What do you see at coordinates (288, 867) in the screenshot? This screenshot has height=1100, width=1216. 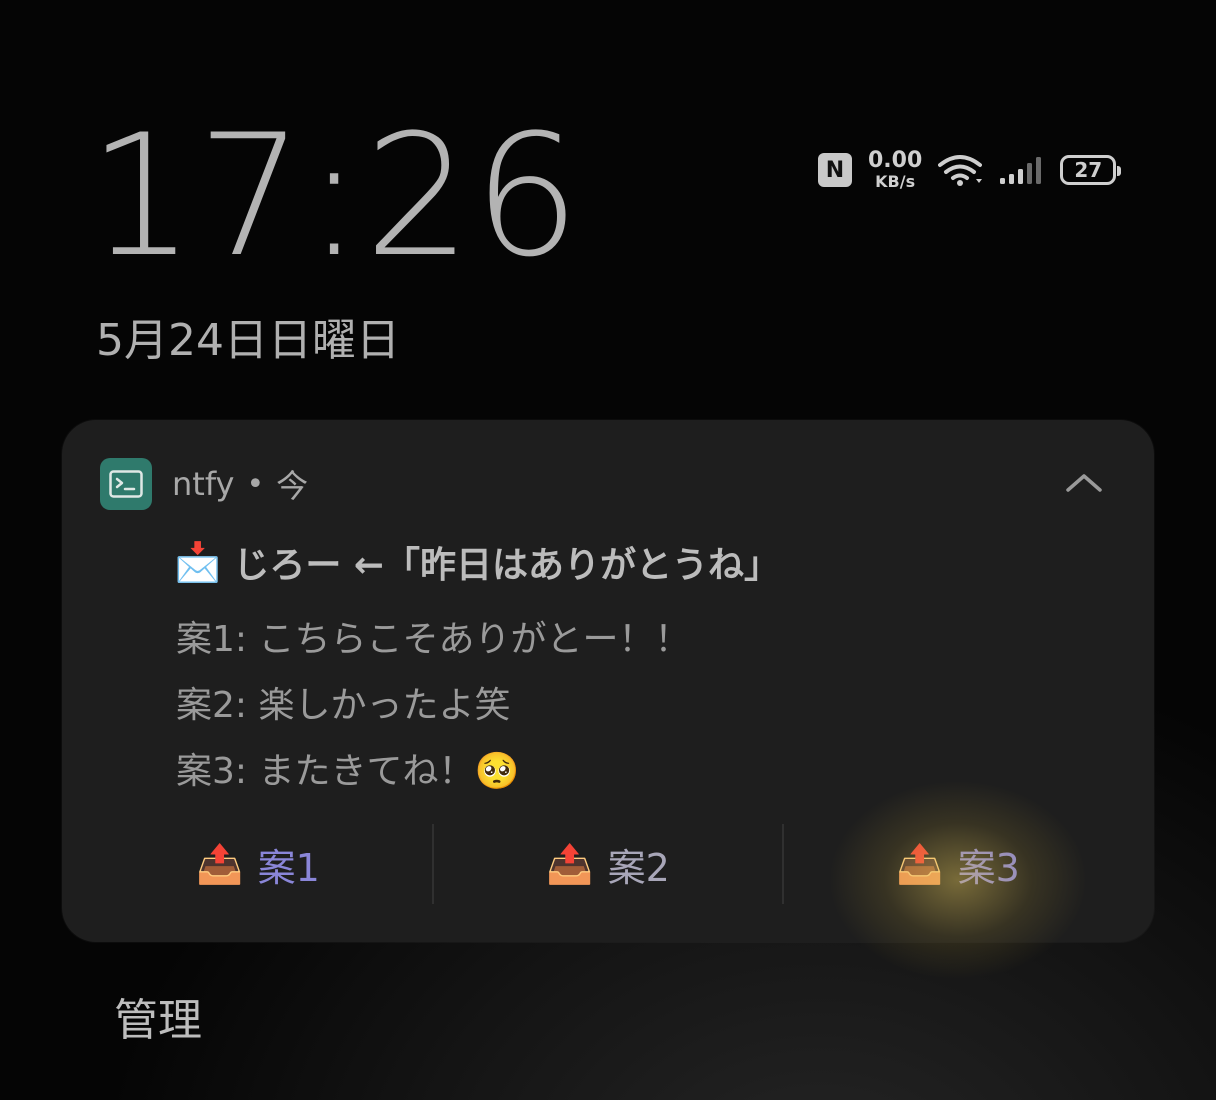 I see `action-label-1: 案1` at bounding box center [288, 867].